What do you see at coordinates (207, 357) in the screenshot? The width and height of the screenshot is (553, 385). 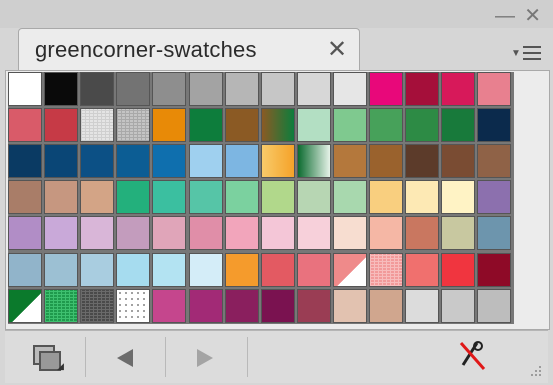 I see `next-library-button` at bounding box center [207, 357].